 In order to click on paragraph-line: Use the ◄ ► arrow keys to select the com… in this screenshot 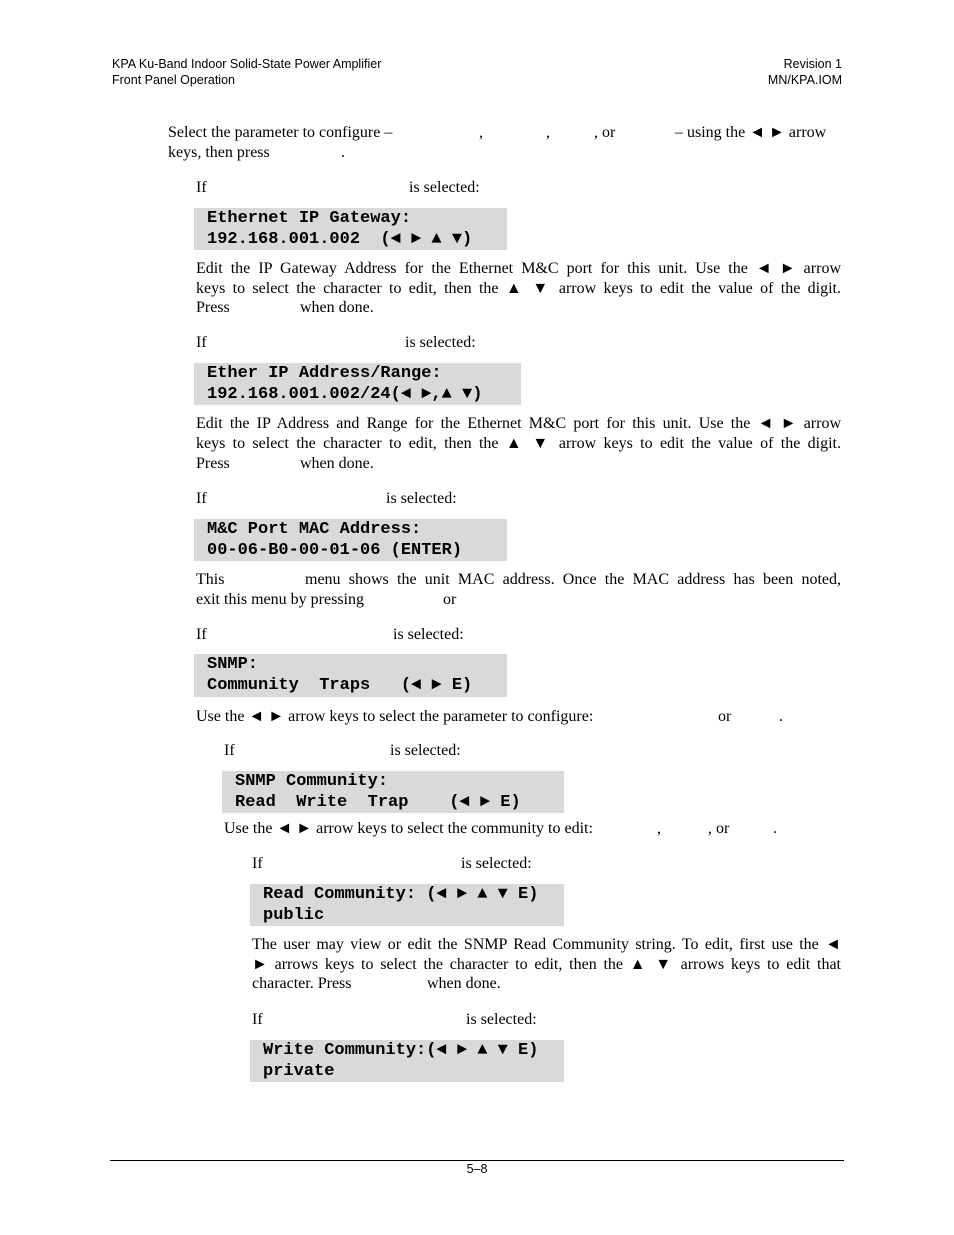, I will do `click(408, 828)`.